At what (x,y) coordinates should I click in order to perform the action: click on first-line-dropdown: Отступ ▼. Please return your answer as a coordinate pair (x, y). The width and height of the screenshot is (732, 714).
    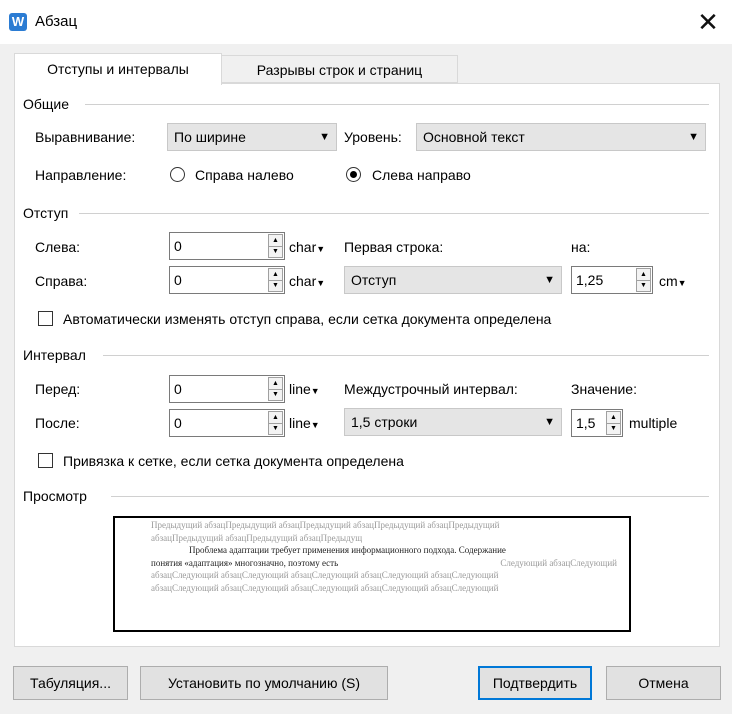
    Looking at the image, I should click on (453, 280).